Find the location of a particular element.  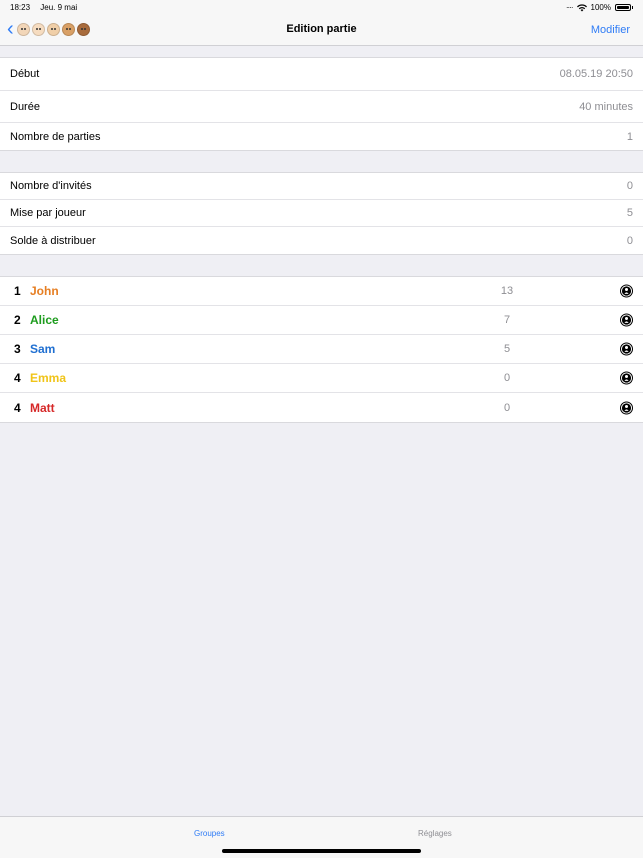

status-left: 18:23 Jeu. 9 mai is located at coordinates (43, 7).